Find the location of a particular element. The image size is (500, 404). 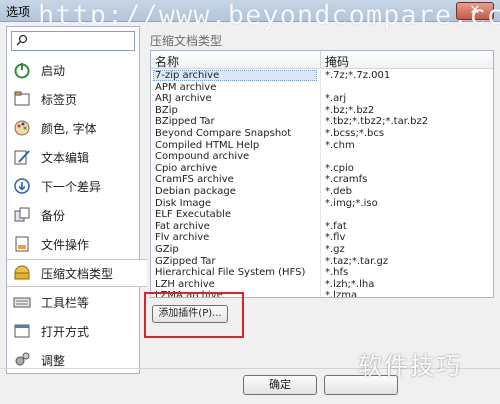

table-row: CramFS archive *.cramfs is located at coordinates (322, 180).